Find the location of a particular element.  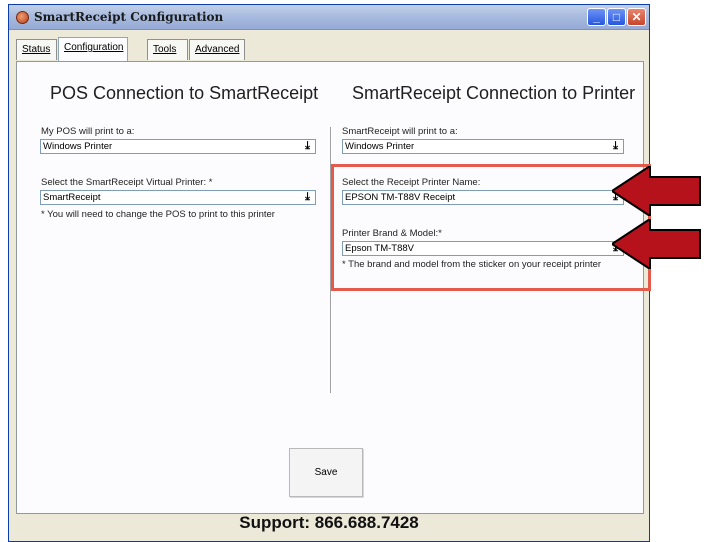

printer-model-label: Printer Brand & Model:* is located at coordinates (392, 233).